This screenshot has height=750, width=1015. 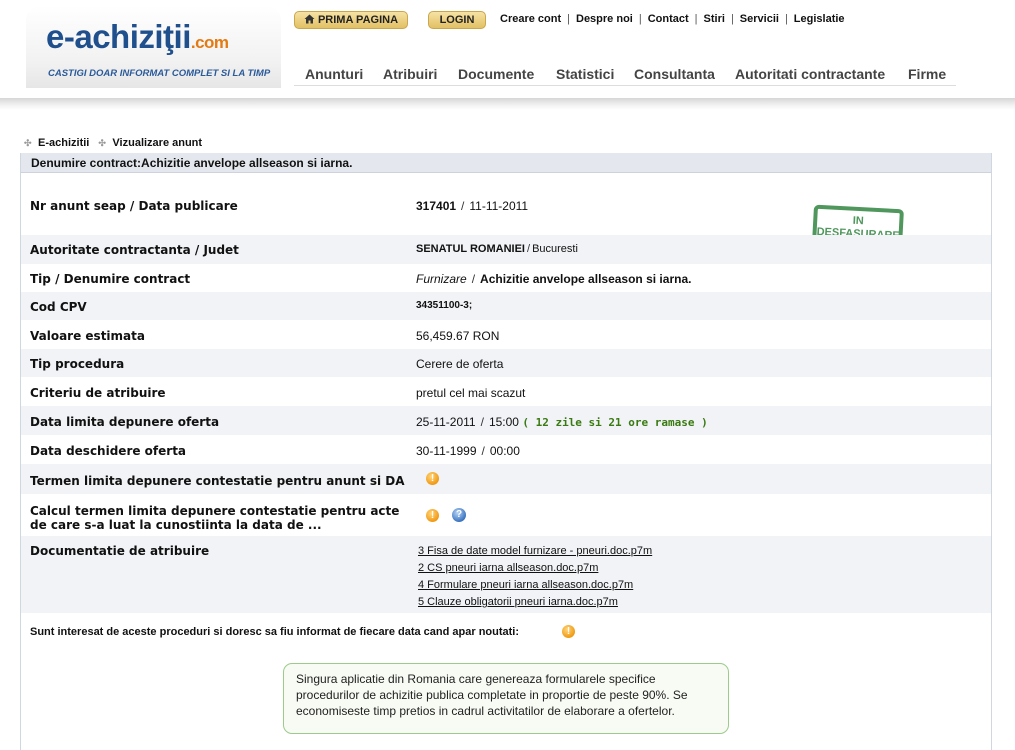 What do you see at coordinates (555, 249) in the screenshot?
I see `judet: Bucuresti` at bounding box center [555, 249].